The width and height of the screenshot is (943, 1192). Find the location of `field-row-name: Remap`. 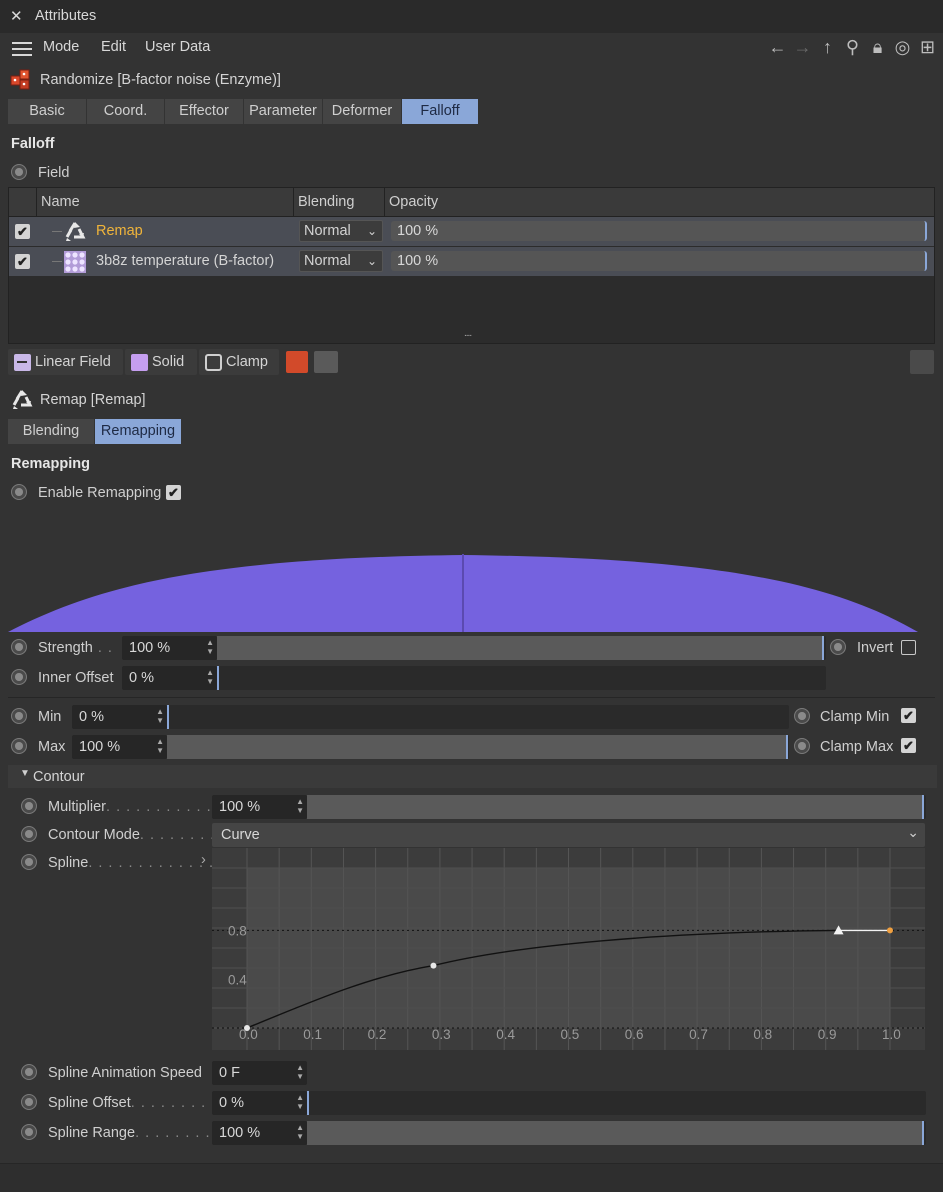

field-row-name: Remap is located at coordinates (119, 231).